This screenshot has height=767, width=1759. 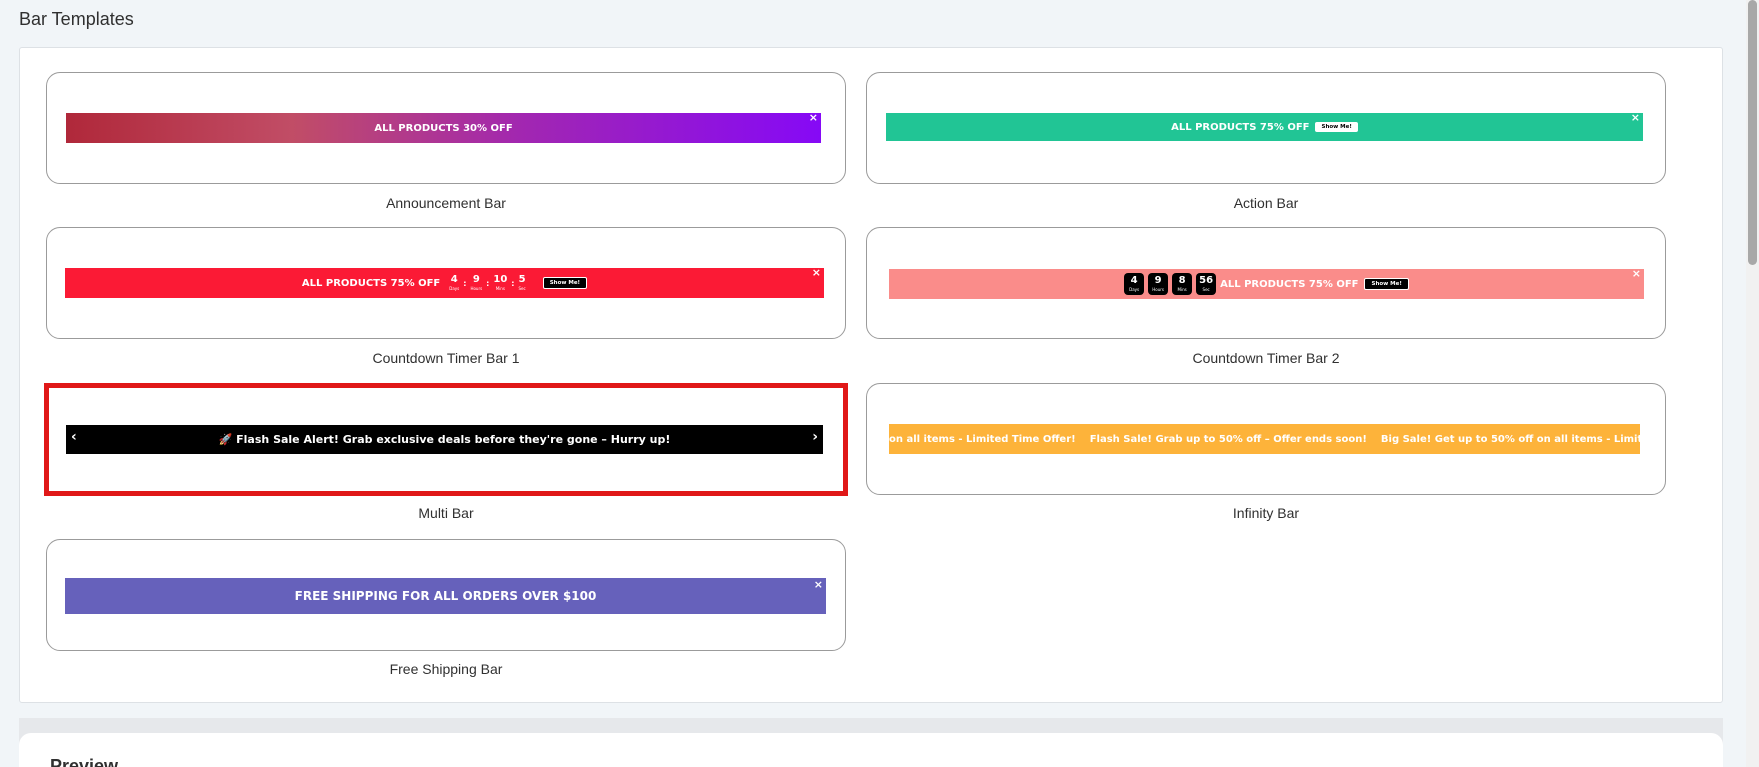 What do you see at coordinates (1206, 284) in the screenshot?
I see `timer-seconds: 56 Sec` at bounding box center [1206, 284].